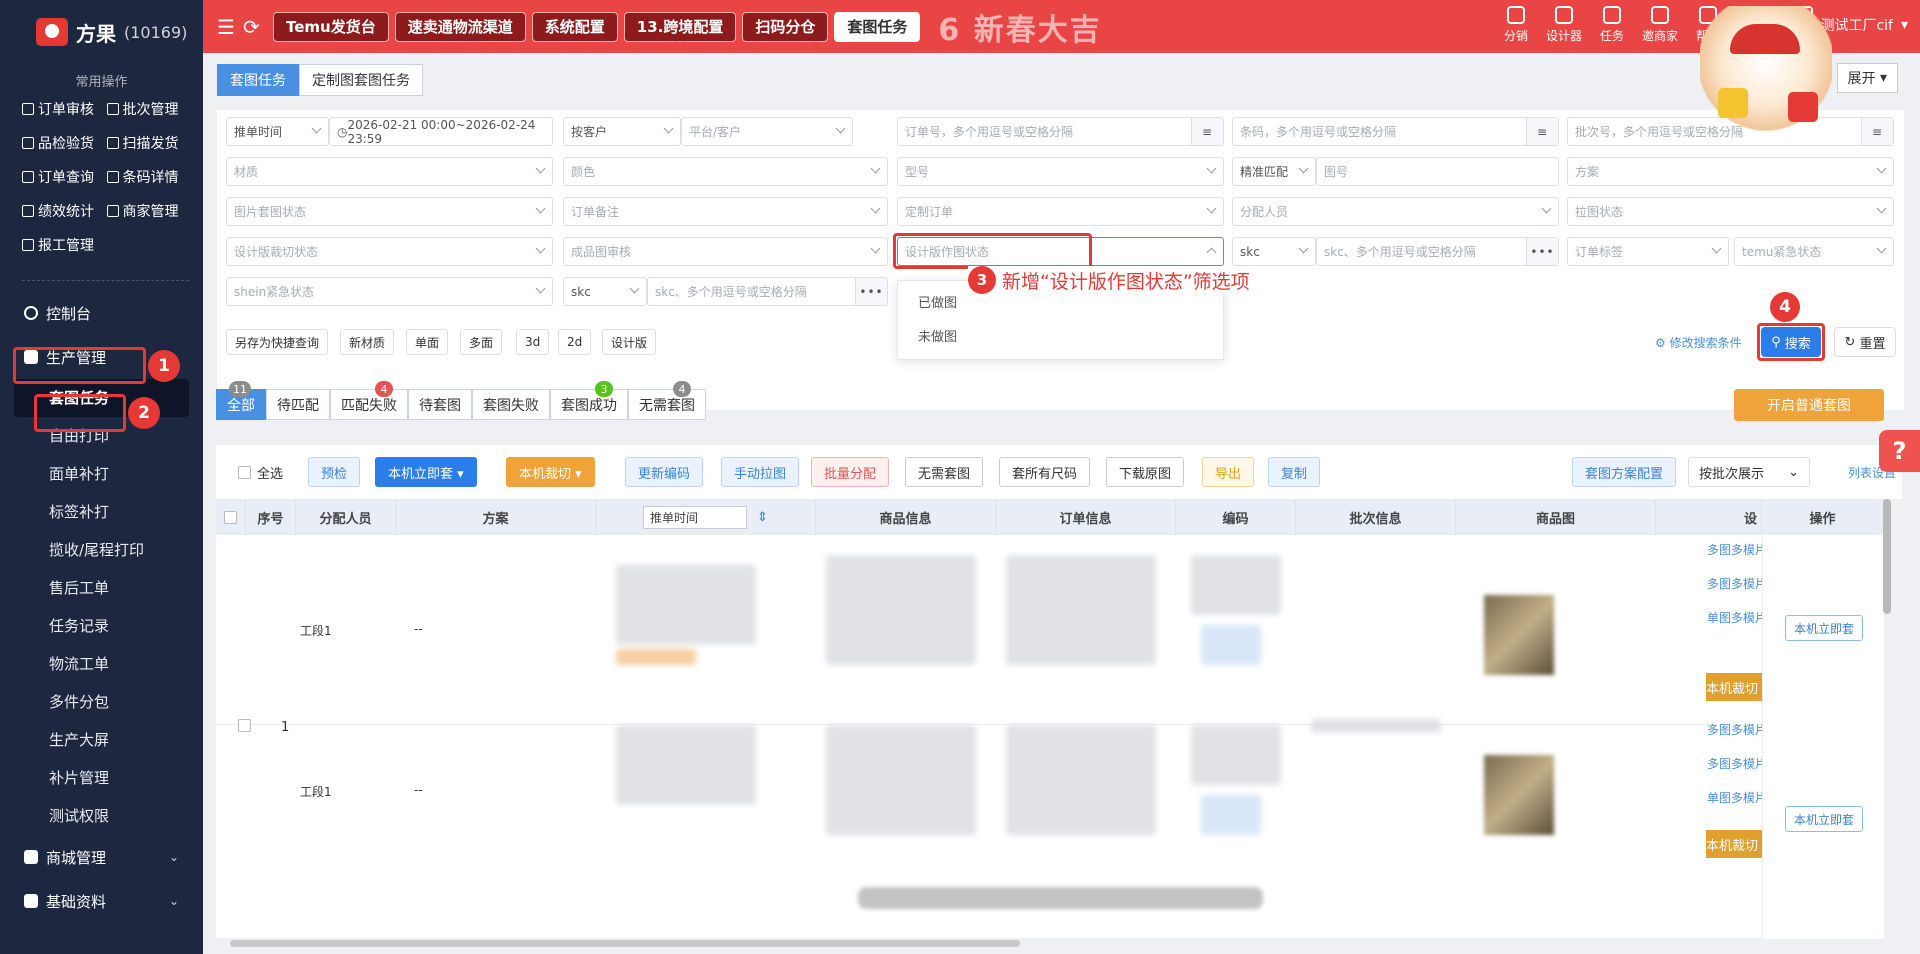 The height and width of the screenshot is (954, 1920). Describe the element at coordinates (101, 702) in the screenshot. I see `sidebar-item-multi-package: 多件分包` at that location.